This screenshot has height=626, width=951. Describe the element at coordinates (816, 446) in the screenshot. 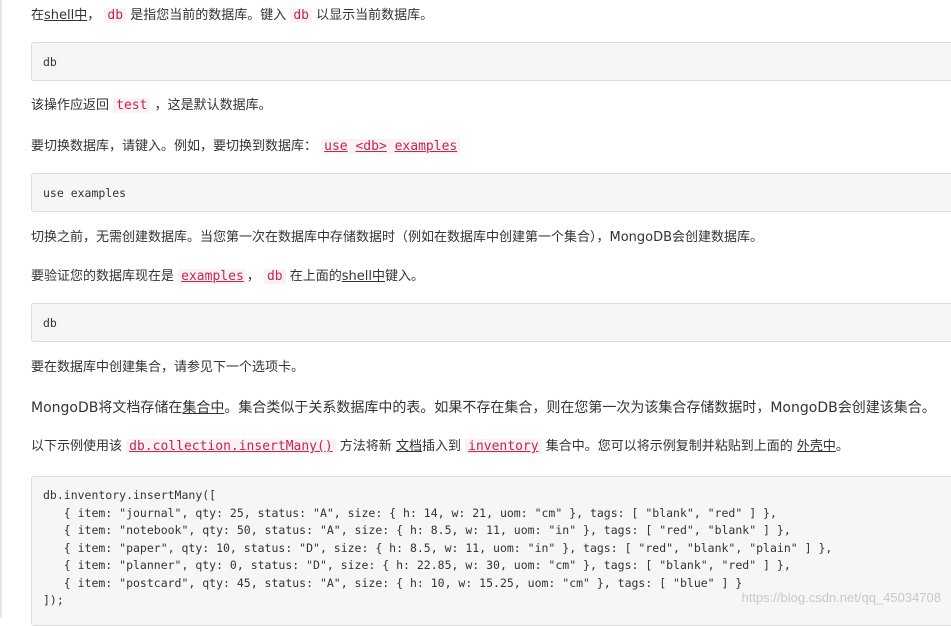

I see `shell-link: 外壳中` at that location.